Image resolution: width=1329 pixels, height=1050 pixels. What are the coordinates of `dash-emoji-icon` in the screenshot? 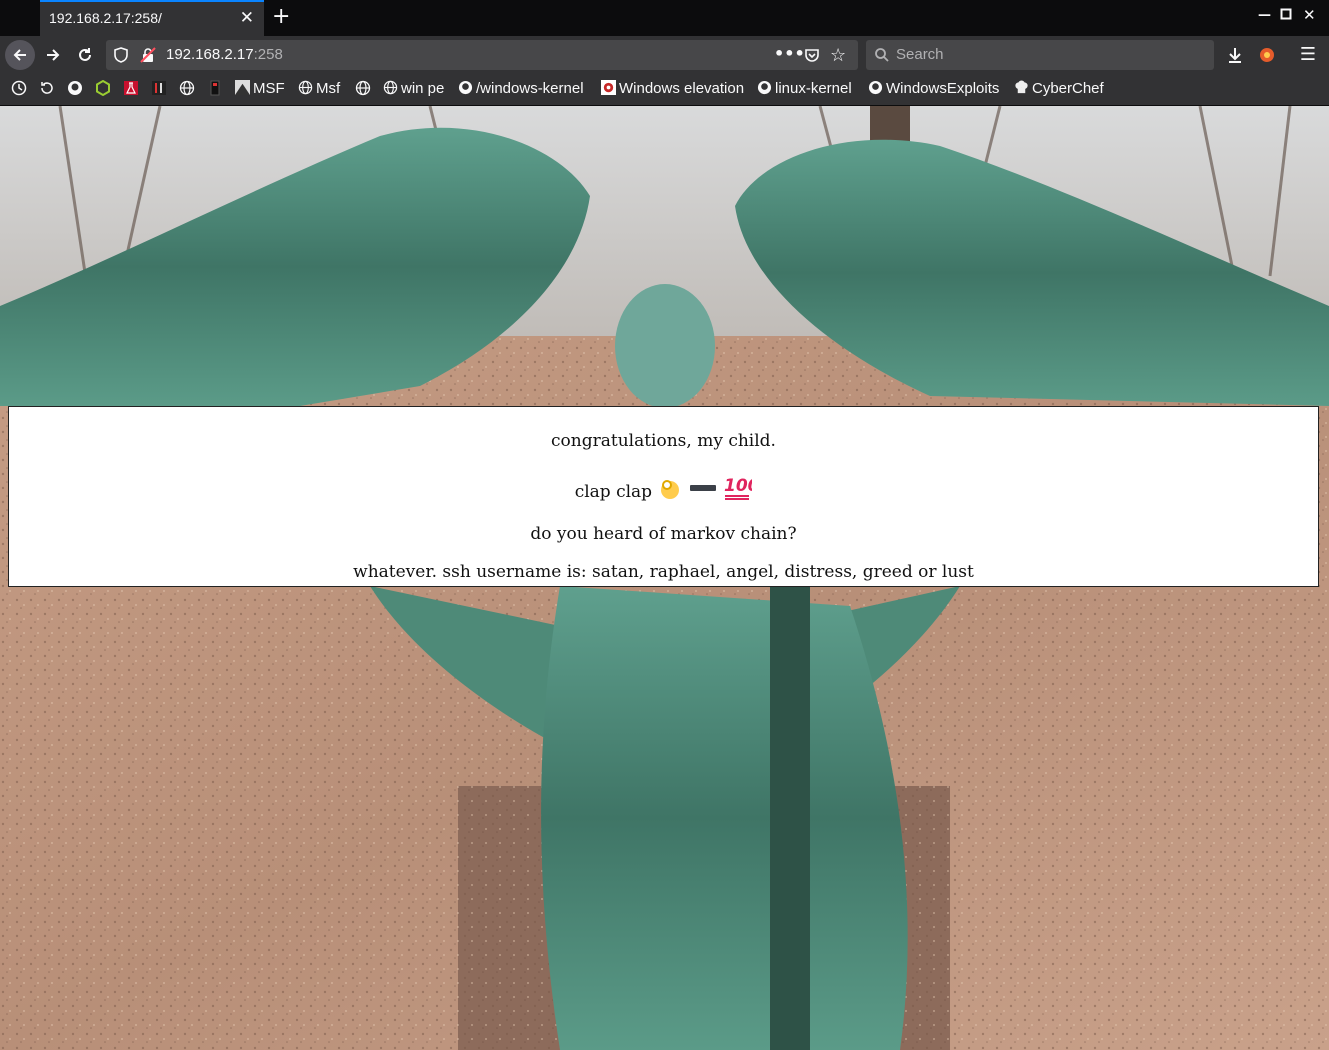 It's located at (703, 490).